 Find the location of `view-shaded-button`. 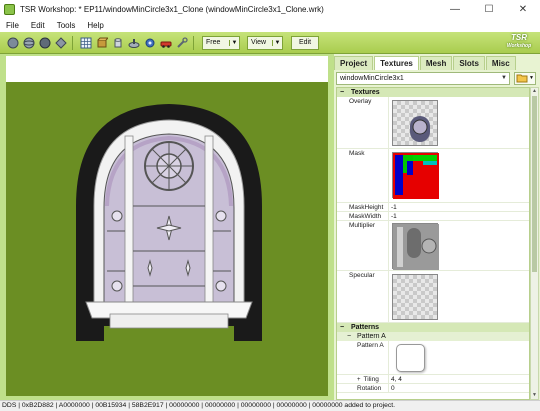

view-shaded-button is located at coordinates (13, 43).